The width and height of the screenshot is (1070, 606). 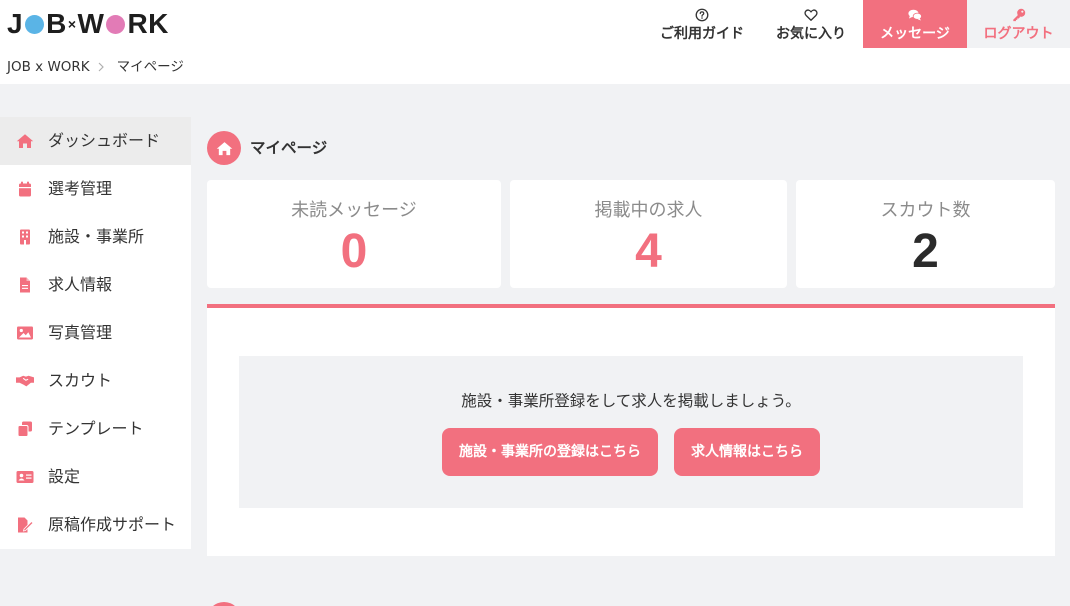 I want to click on sidebar-item-selection: 選考管理, so click(x=95, y=189).